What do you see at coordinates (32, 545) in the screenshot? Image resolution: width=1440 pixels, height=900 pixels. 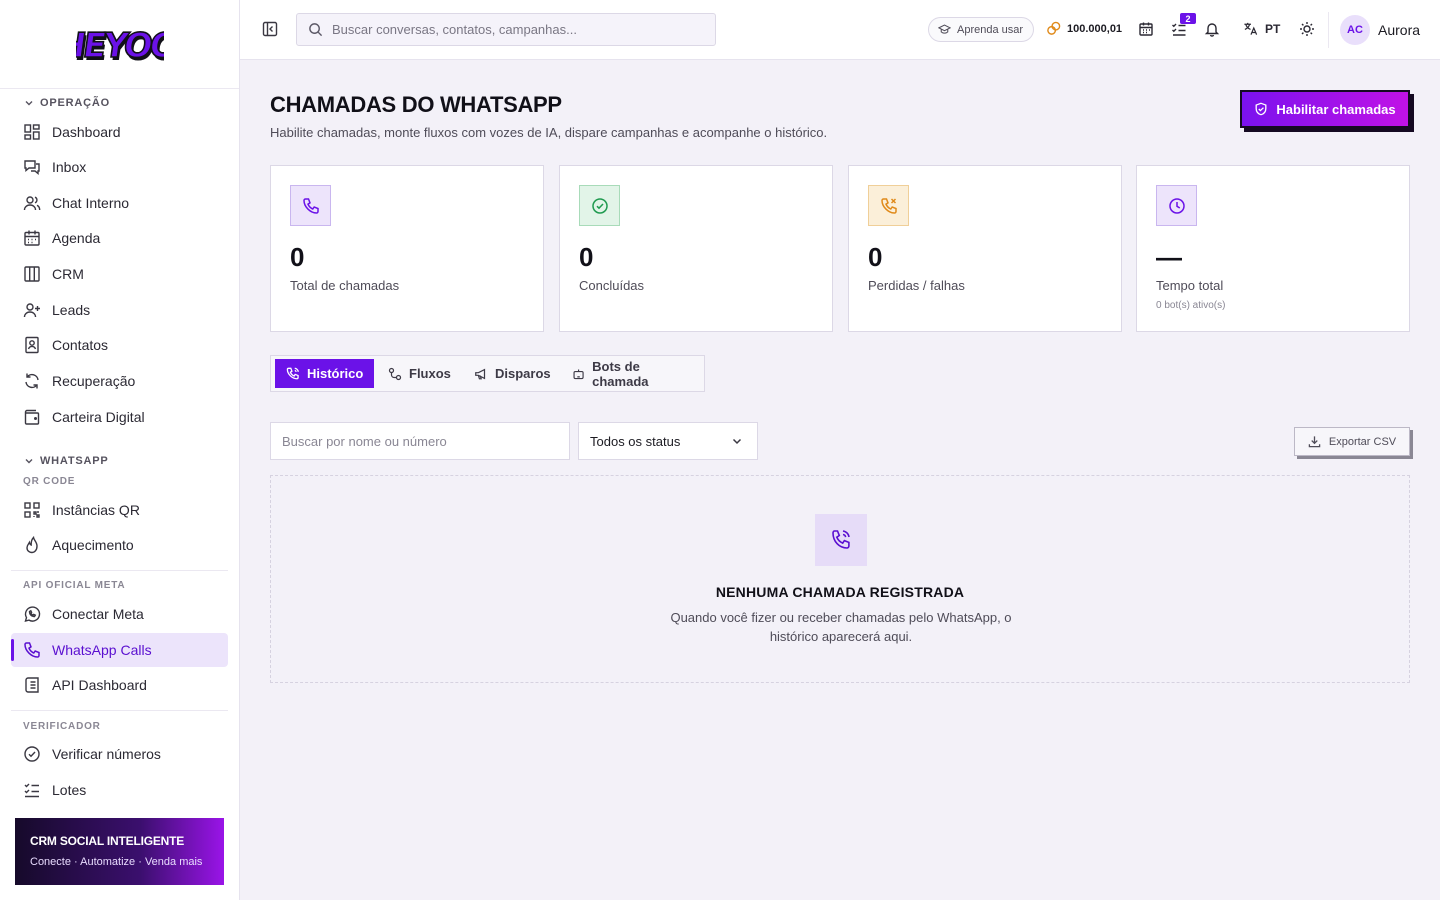 I see `flame-icon` at bounding box center [32, 545].